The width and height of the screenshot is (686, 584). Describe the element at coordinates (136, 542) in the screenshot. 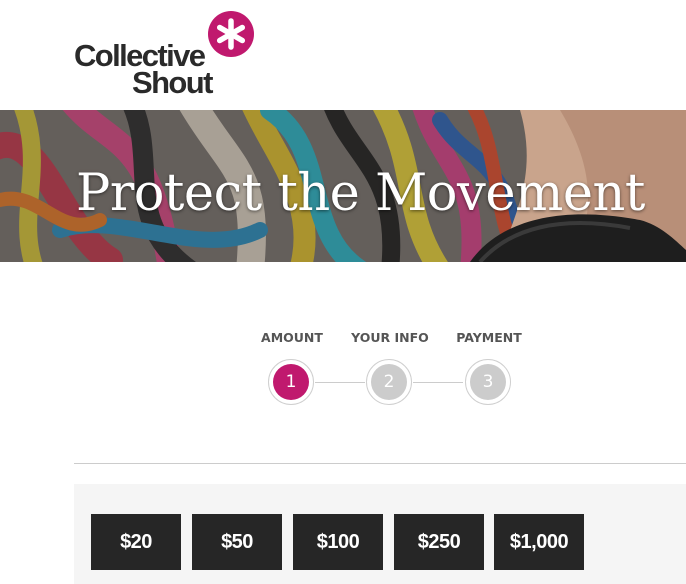

I see `amount-button-20: $20` at that location.